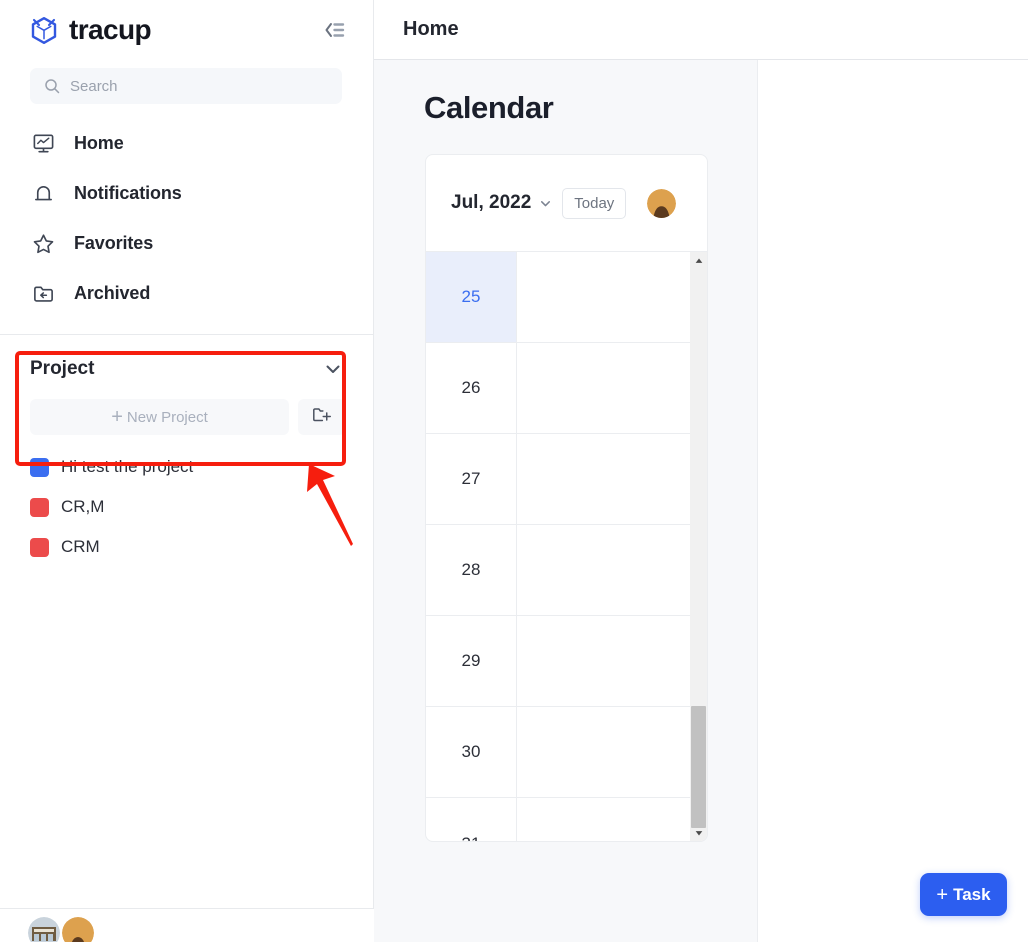 The image size is (1028, 942). I want to click on scrollbar-thumb, so click(698, 767).